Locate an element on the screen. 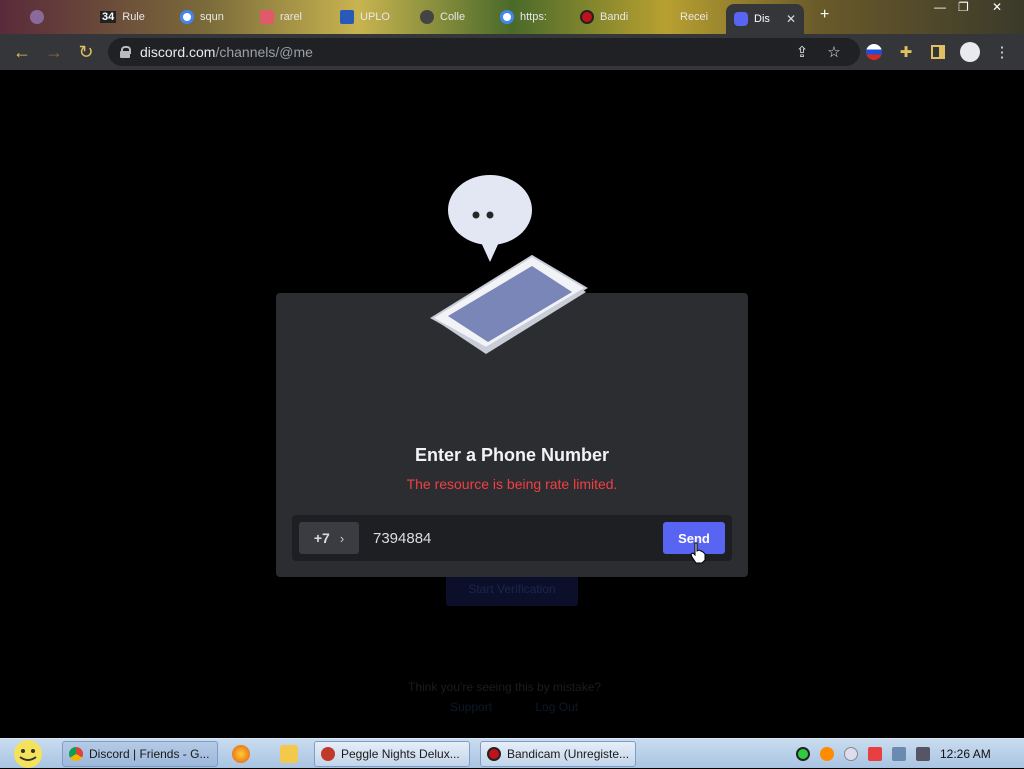 The height and width of the screenshot is (769, 1024). rate-limit-error: The resource is being rate limited. is located at coordinates (512, 484).